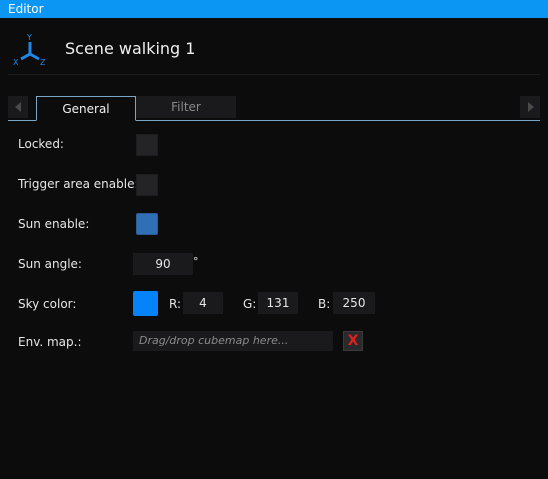 The width and height of the screenshot is (548, 479). What do you see at coordinates (203, 303) in the screenshot?
I see `sky-r-input: 4` at bounding box center [203, 303].